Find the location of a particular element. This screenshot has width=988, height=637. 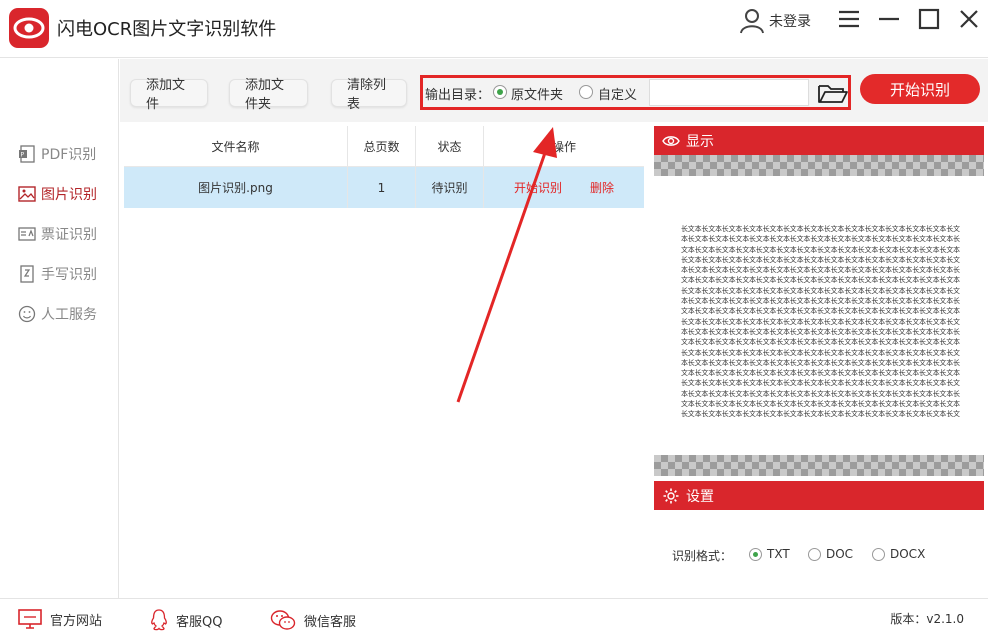

column-header-actions: 操作 is located at coordinates (563, 146).